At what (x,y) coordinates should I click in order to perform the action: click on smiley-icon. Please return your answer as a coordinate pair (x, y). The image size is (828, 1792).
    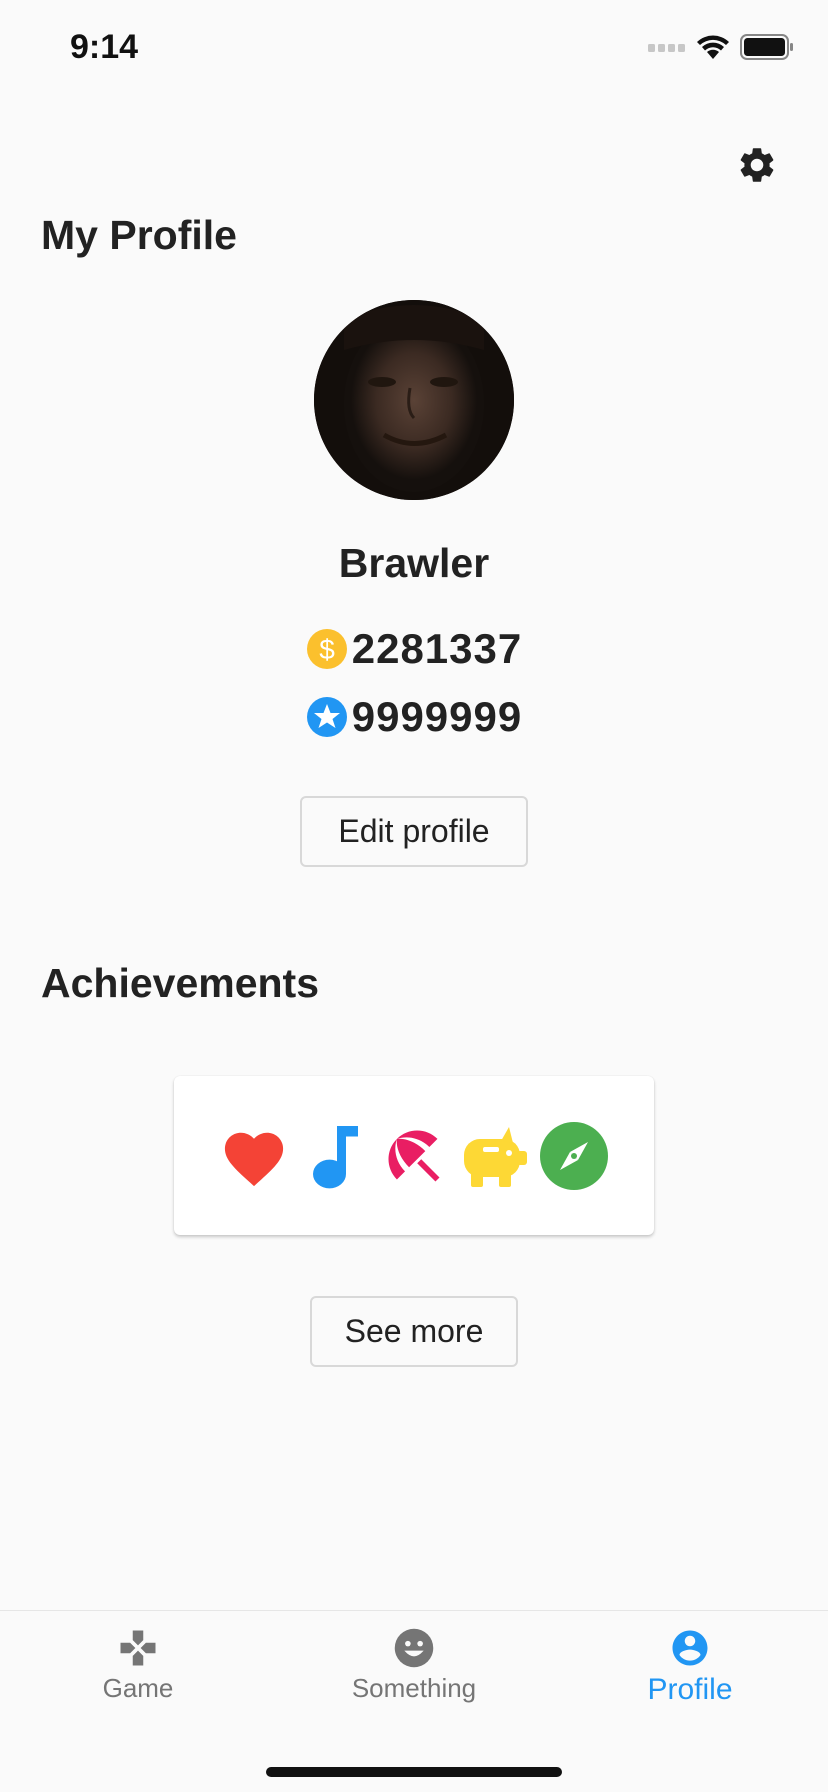
    Looking at the image, I should click on (414, 1648).